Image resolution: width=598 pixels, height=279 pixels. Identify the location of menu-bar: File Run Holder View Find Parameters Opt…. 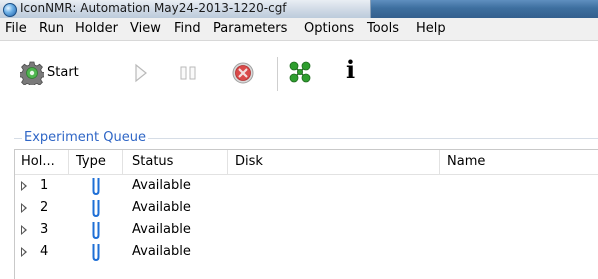
(299, 29).